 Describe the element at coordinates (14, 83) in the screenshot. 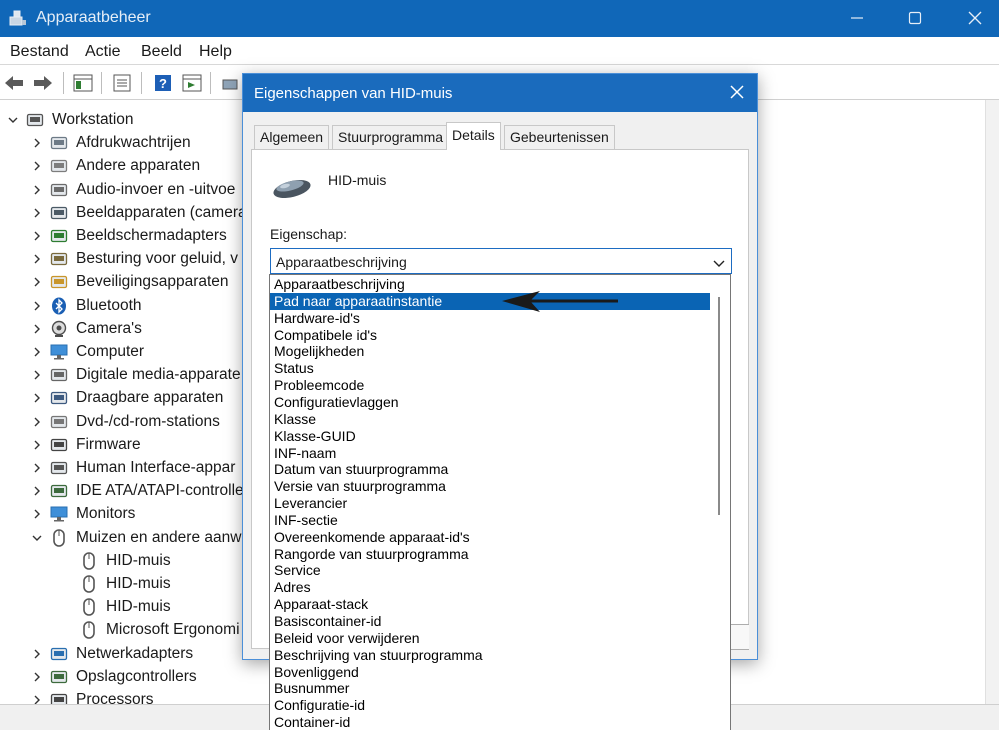

I see `back-arrow-icon` at that location.